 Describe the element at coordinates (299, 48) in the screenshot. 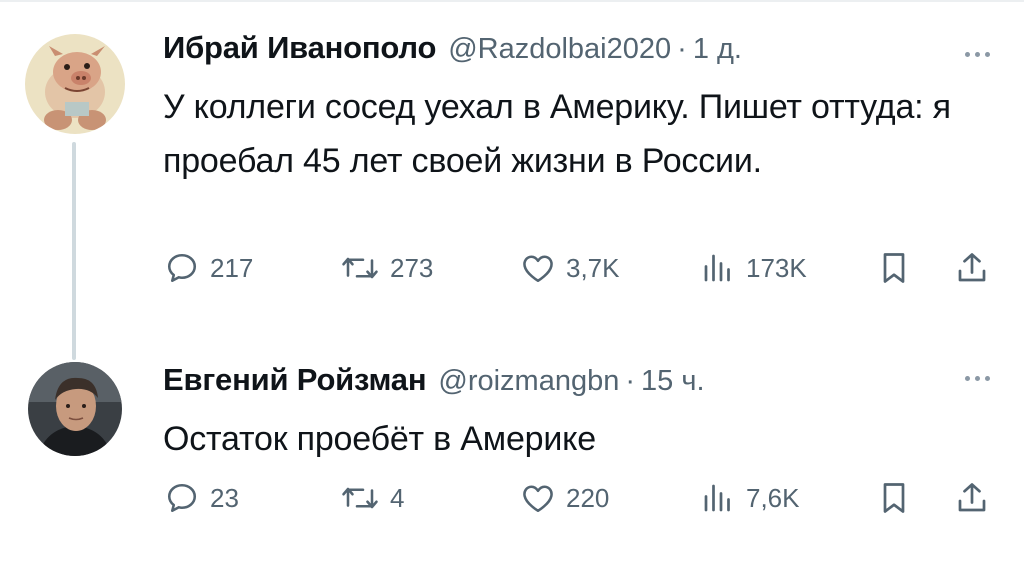

I see `author-name: Ибрай Иванополо` at that location.